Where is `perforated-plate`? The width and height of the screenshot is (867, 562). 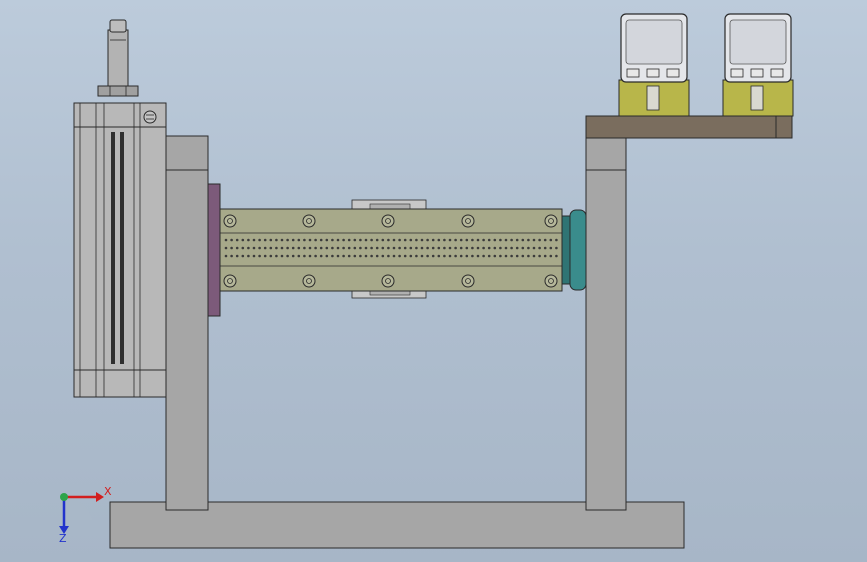 perforated-plate is located at coordinates (391, 250).